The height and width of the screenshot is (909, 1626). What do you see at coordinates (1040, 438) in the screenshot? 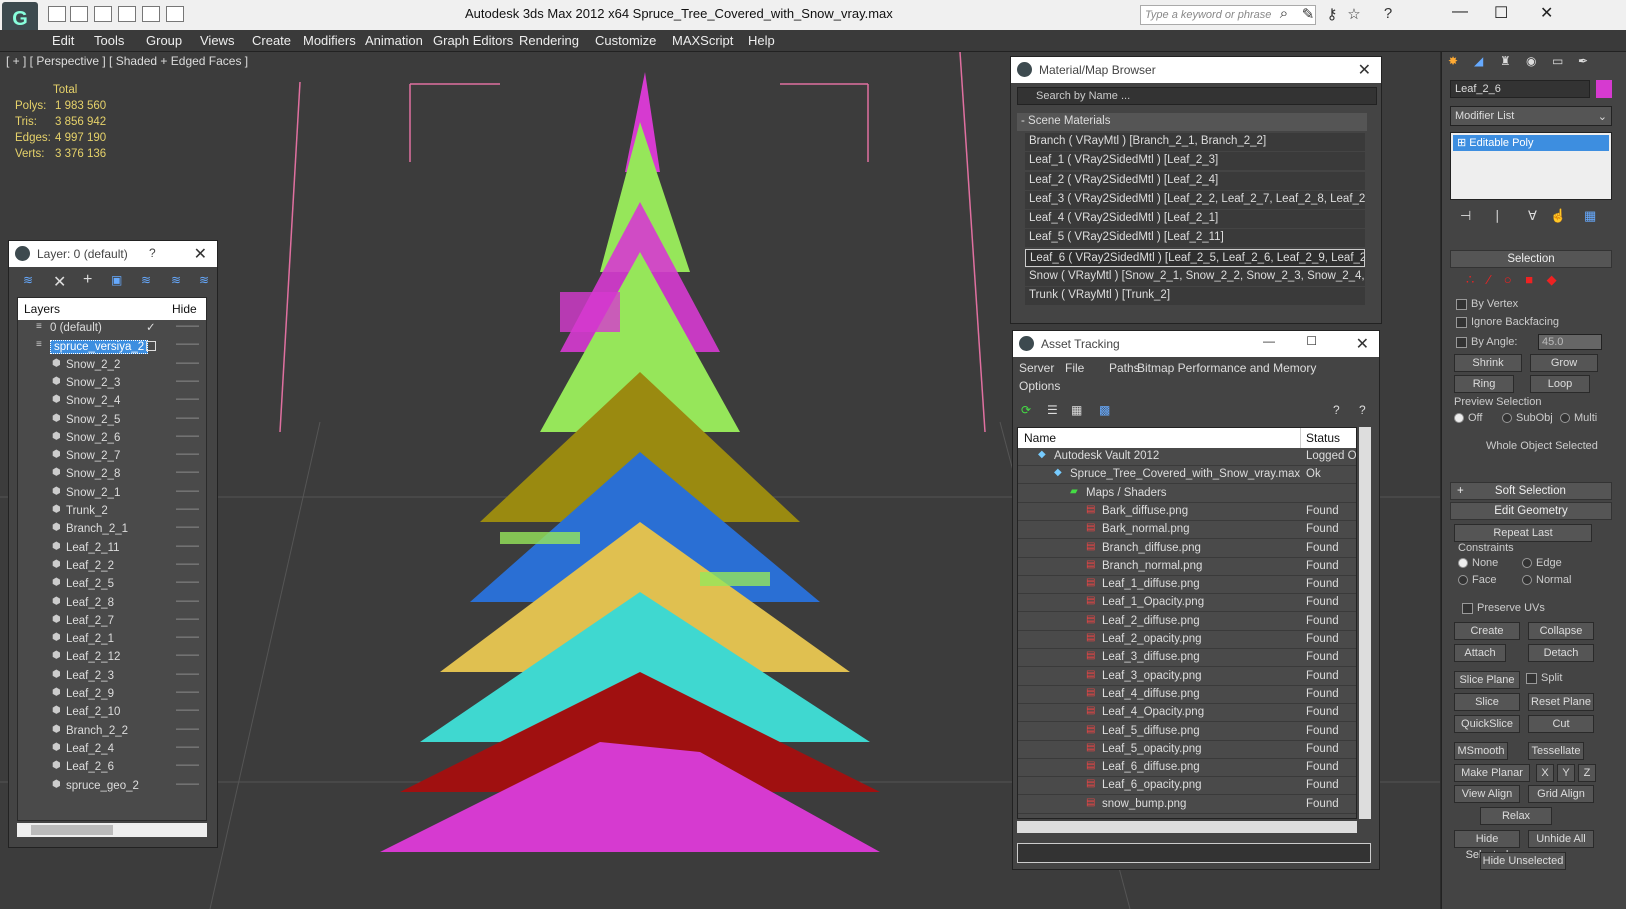
I see `name-column-header: Name` at bounding box center [1040, 438].